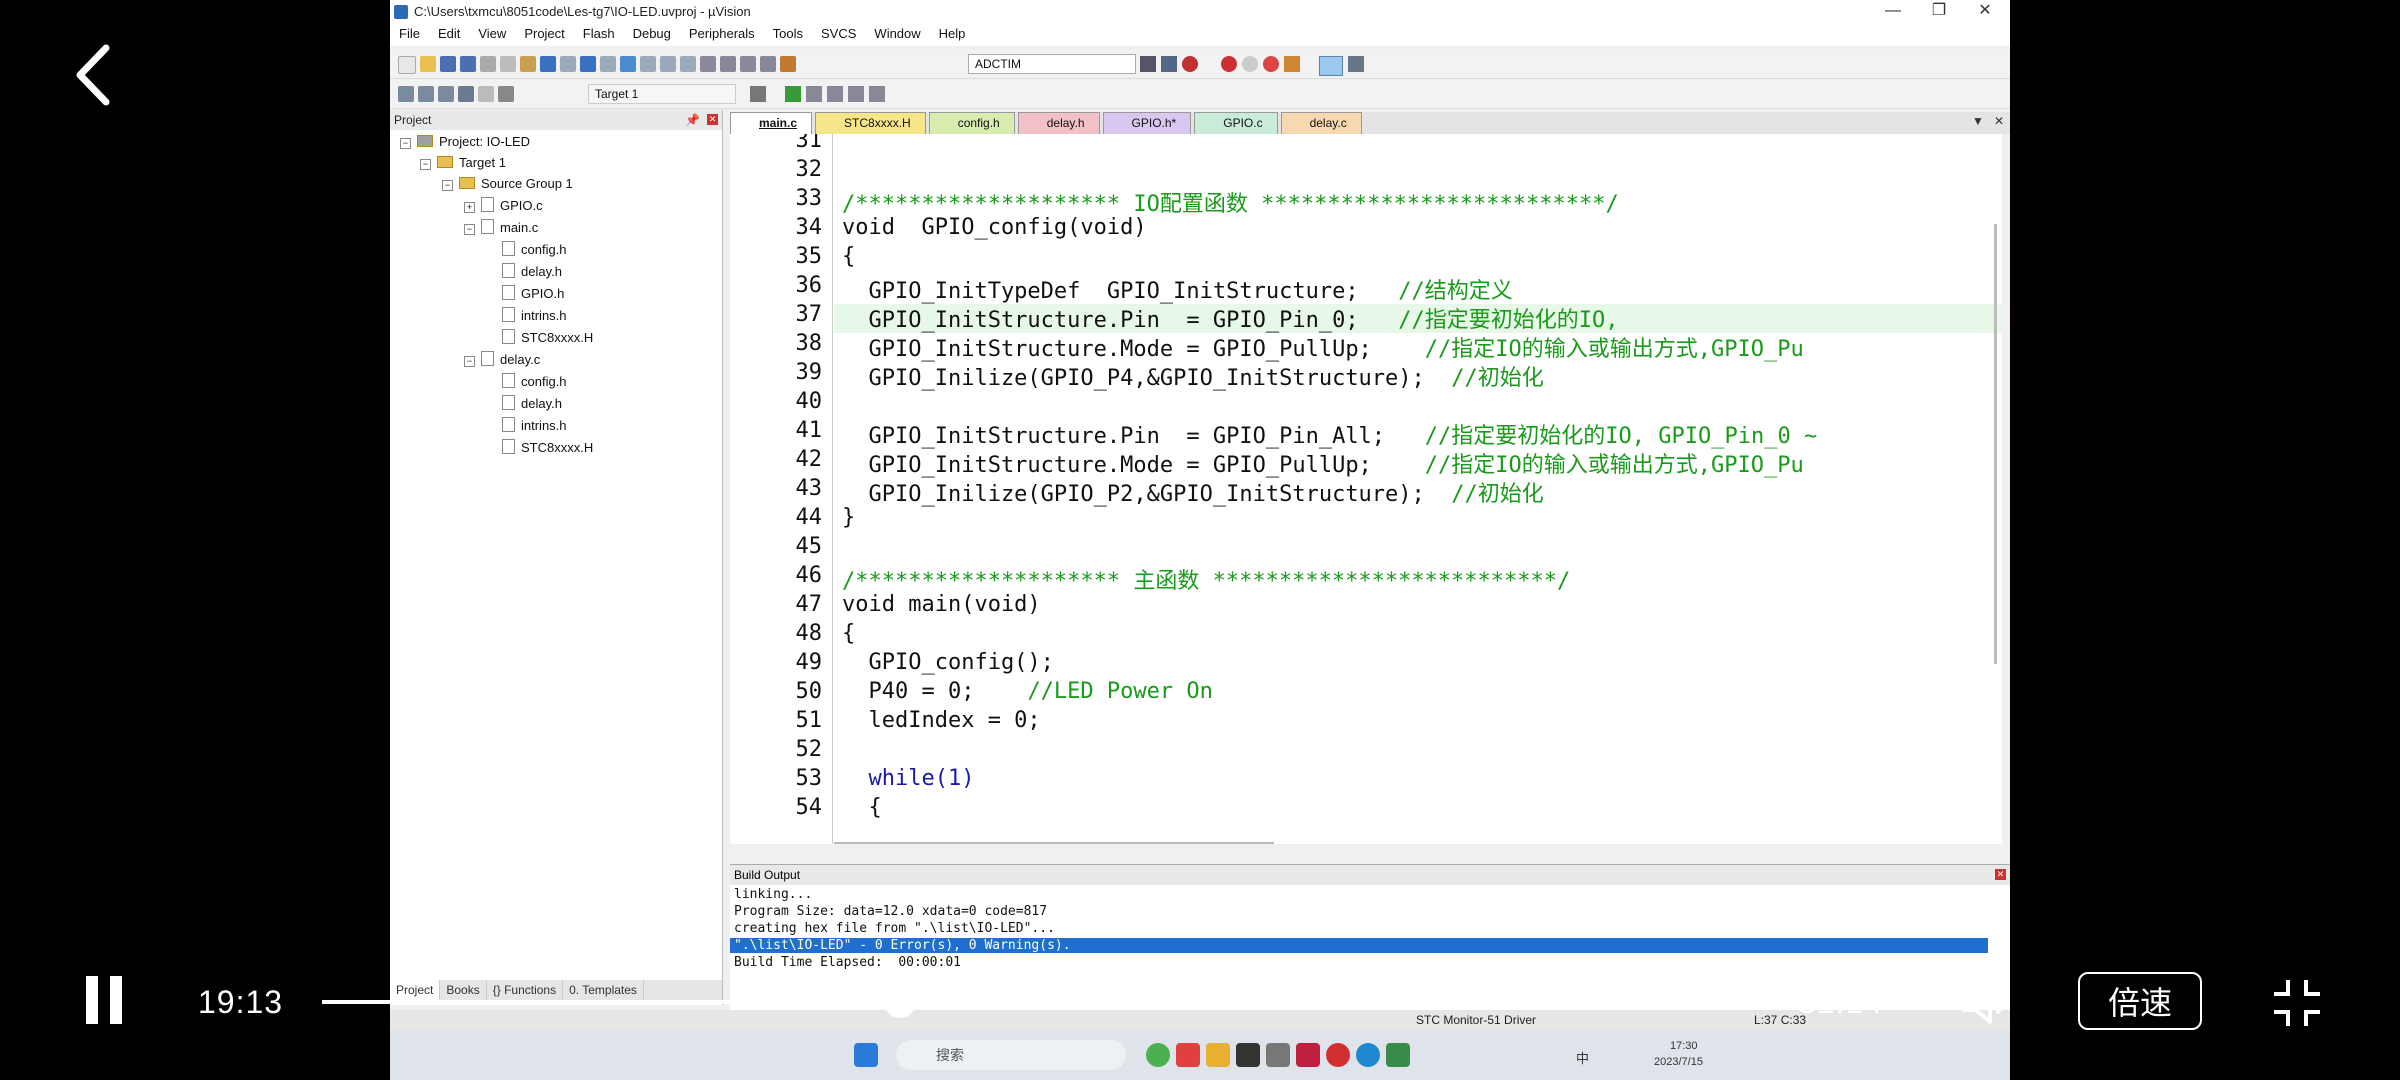 This screenshot has width=2400, height=1080. I want to click on breakpoint-options-icon, so click(1292, 64).